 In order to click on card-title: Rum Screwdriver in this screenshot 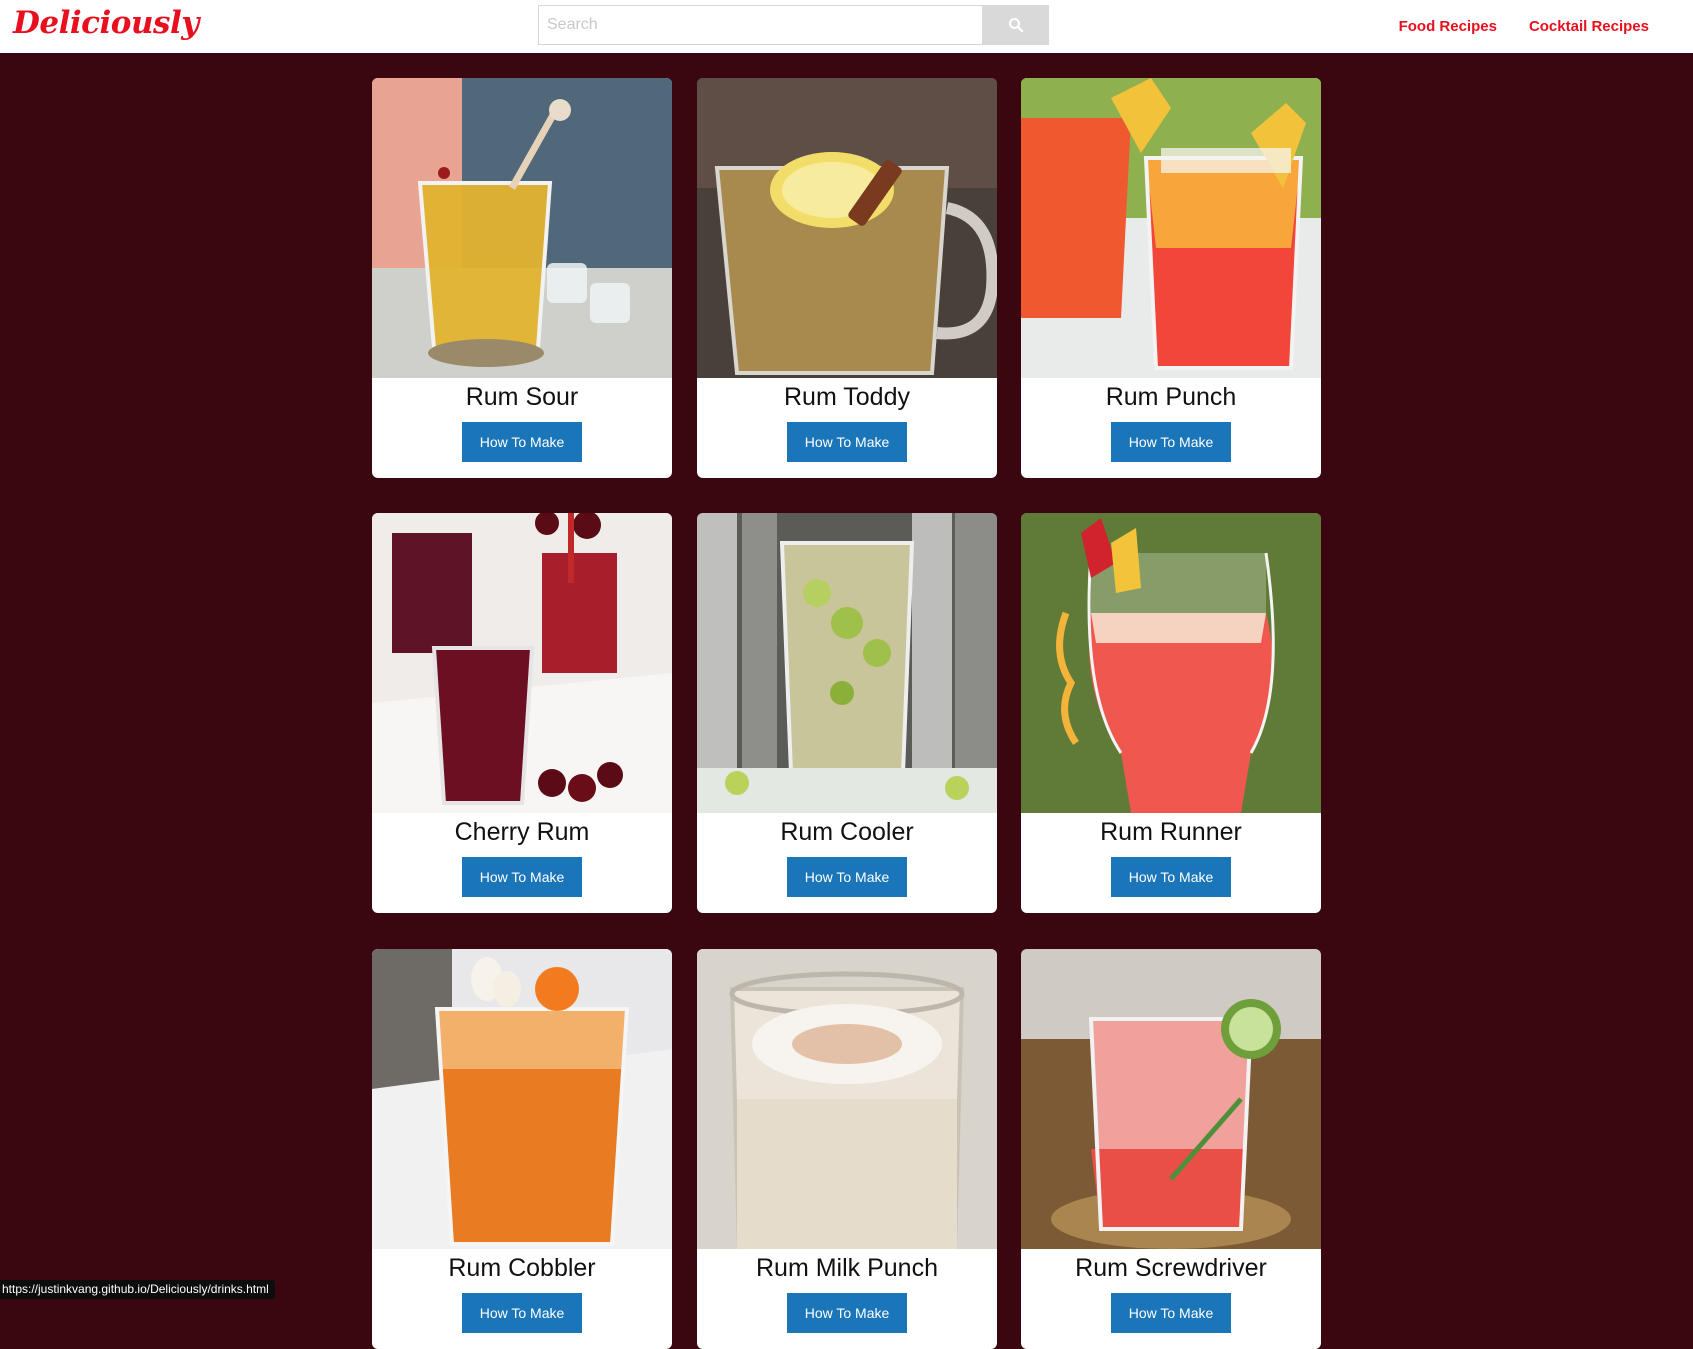, I will do `click(1171, 1268)`.